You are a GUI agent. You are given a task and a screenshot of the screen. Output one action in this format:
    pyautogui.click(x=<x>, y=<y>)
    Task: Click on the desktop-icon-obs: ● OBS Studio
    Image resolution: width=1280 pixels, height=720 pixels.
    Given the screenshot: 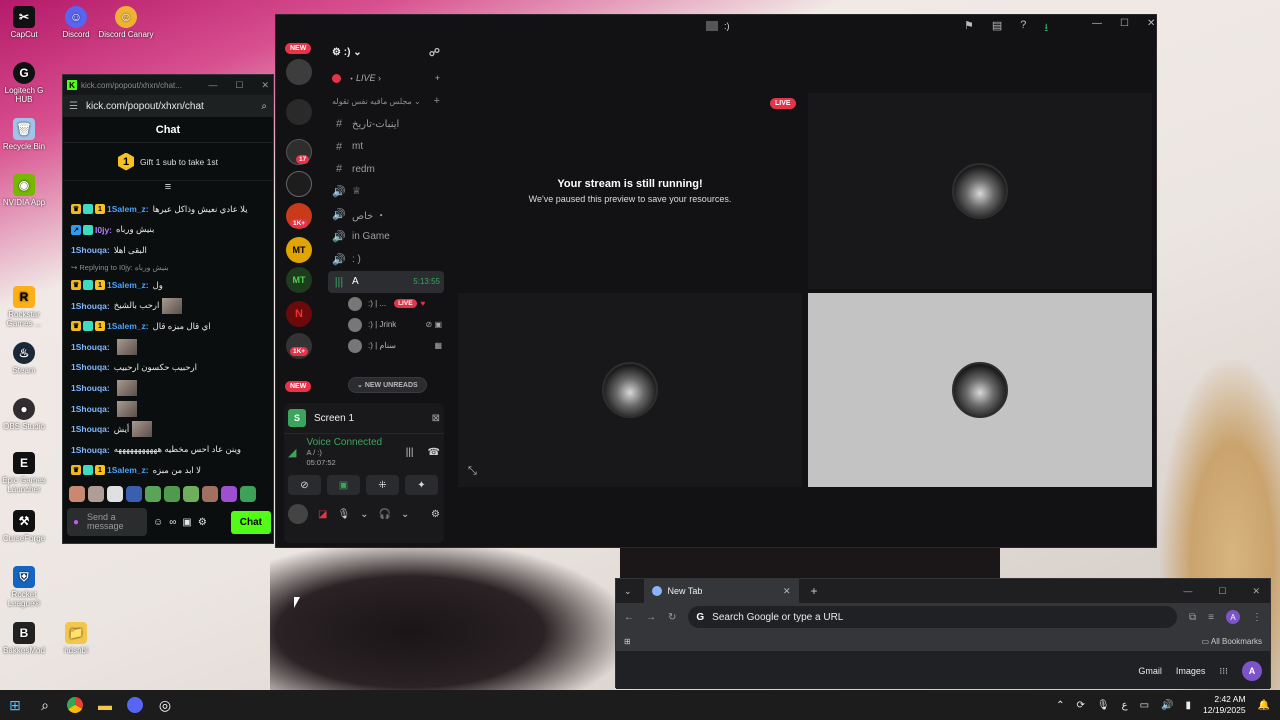 What is the action you would take?
    pyautogui.click(x=26, y=414)
    